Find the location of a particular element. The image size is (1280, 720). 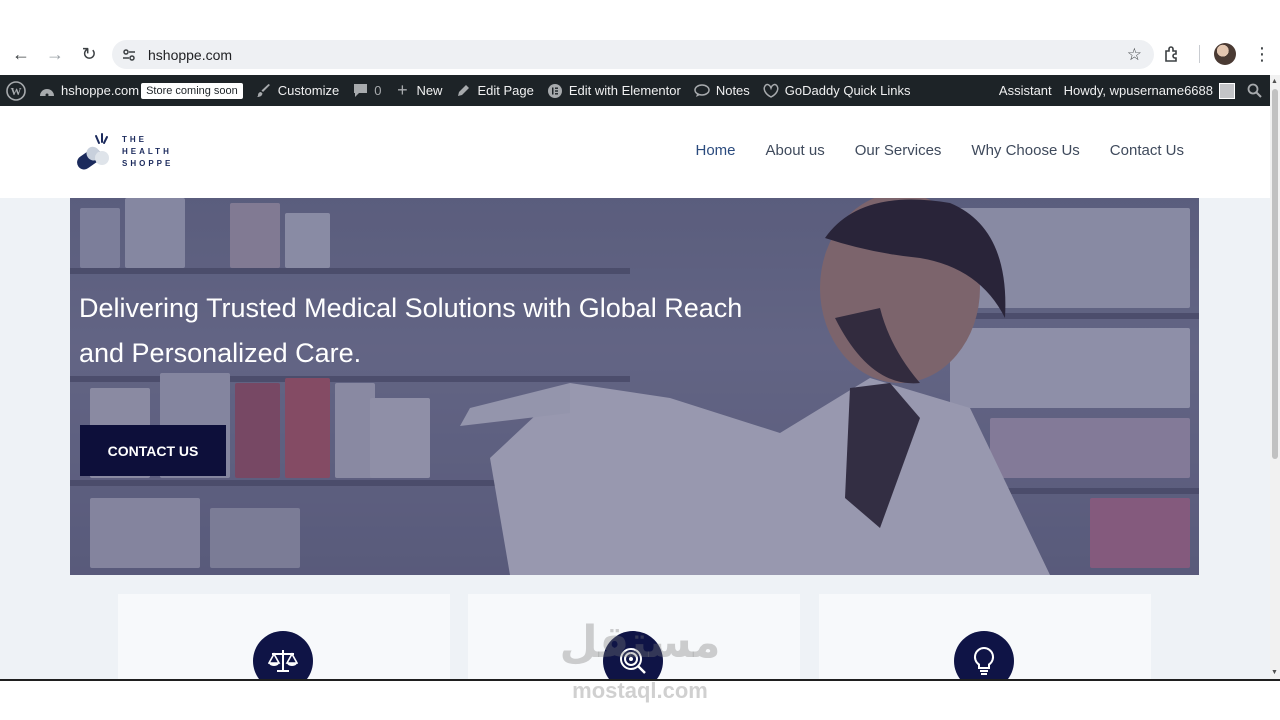

browser-toolbar: ← → ↻ hshoppe.com ☆ ⋮ is located at coordinates (640, 54).